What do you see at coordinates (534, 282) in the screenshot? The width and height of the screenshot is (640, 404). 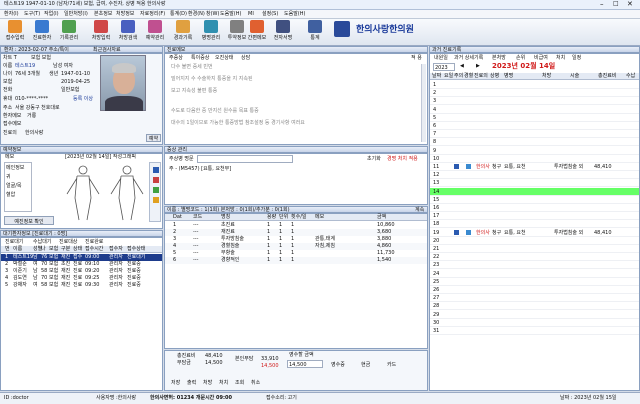 I see `history-row: 25` at bounding box center [534, 282].